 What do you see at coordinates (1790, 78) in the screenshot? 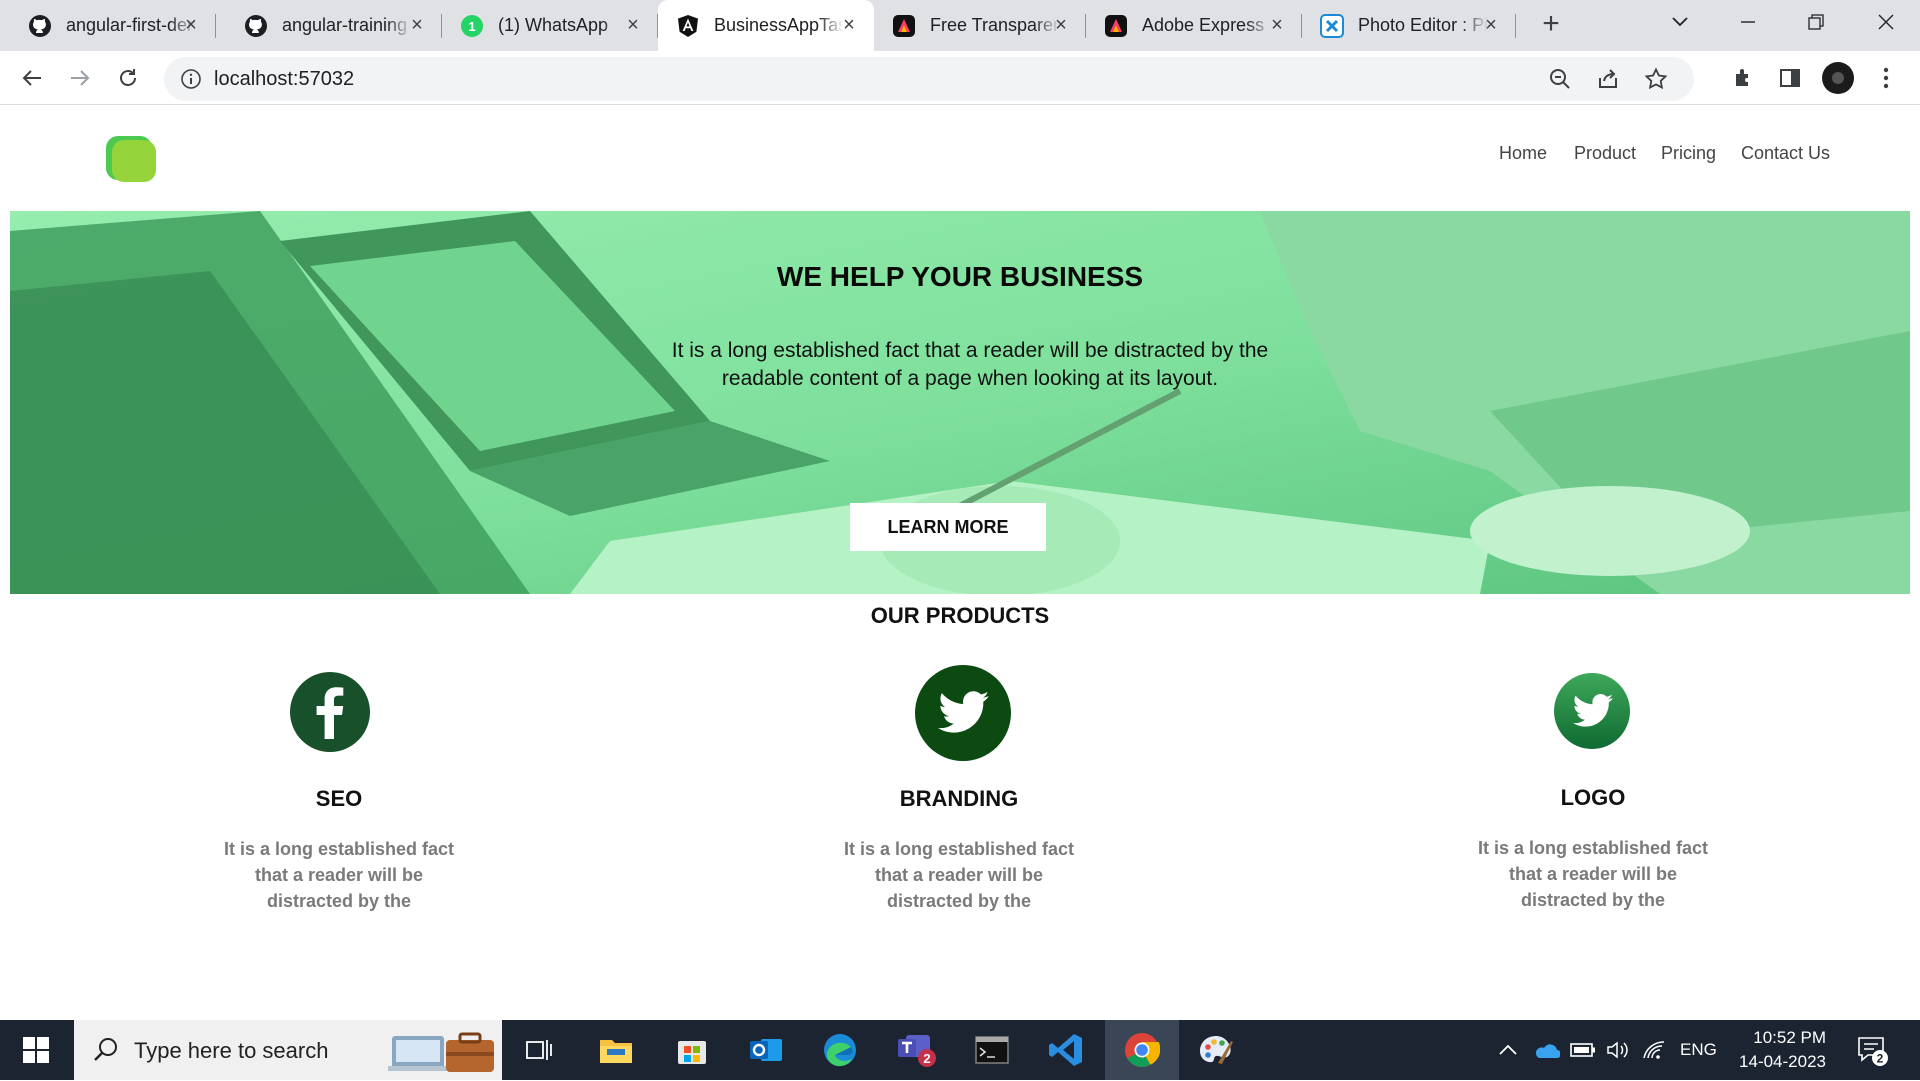
I see `side-panel-icon` at bounding box center [1790, 78].